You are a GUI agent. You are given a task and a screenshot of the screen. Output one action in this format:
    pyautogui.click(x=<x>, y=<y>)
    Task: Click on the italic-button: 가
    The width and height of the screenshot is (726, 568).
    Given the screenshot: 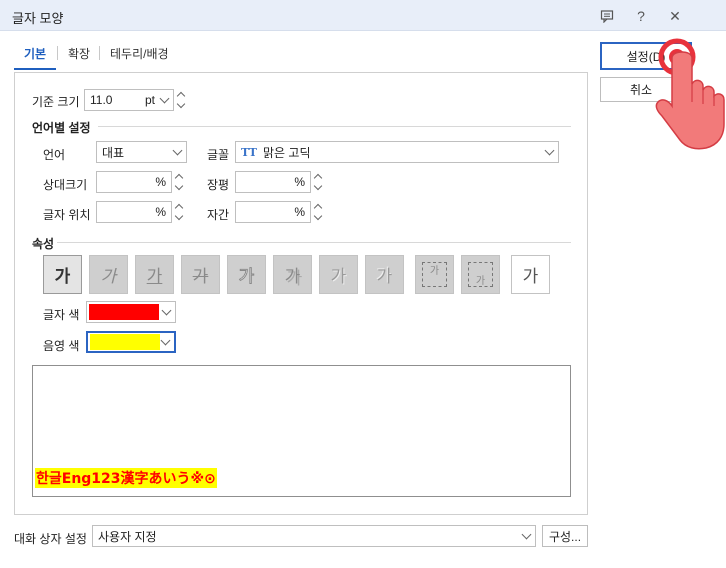 What is the action you would take?
    pyautogui.click(x=108, y=274)
    